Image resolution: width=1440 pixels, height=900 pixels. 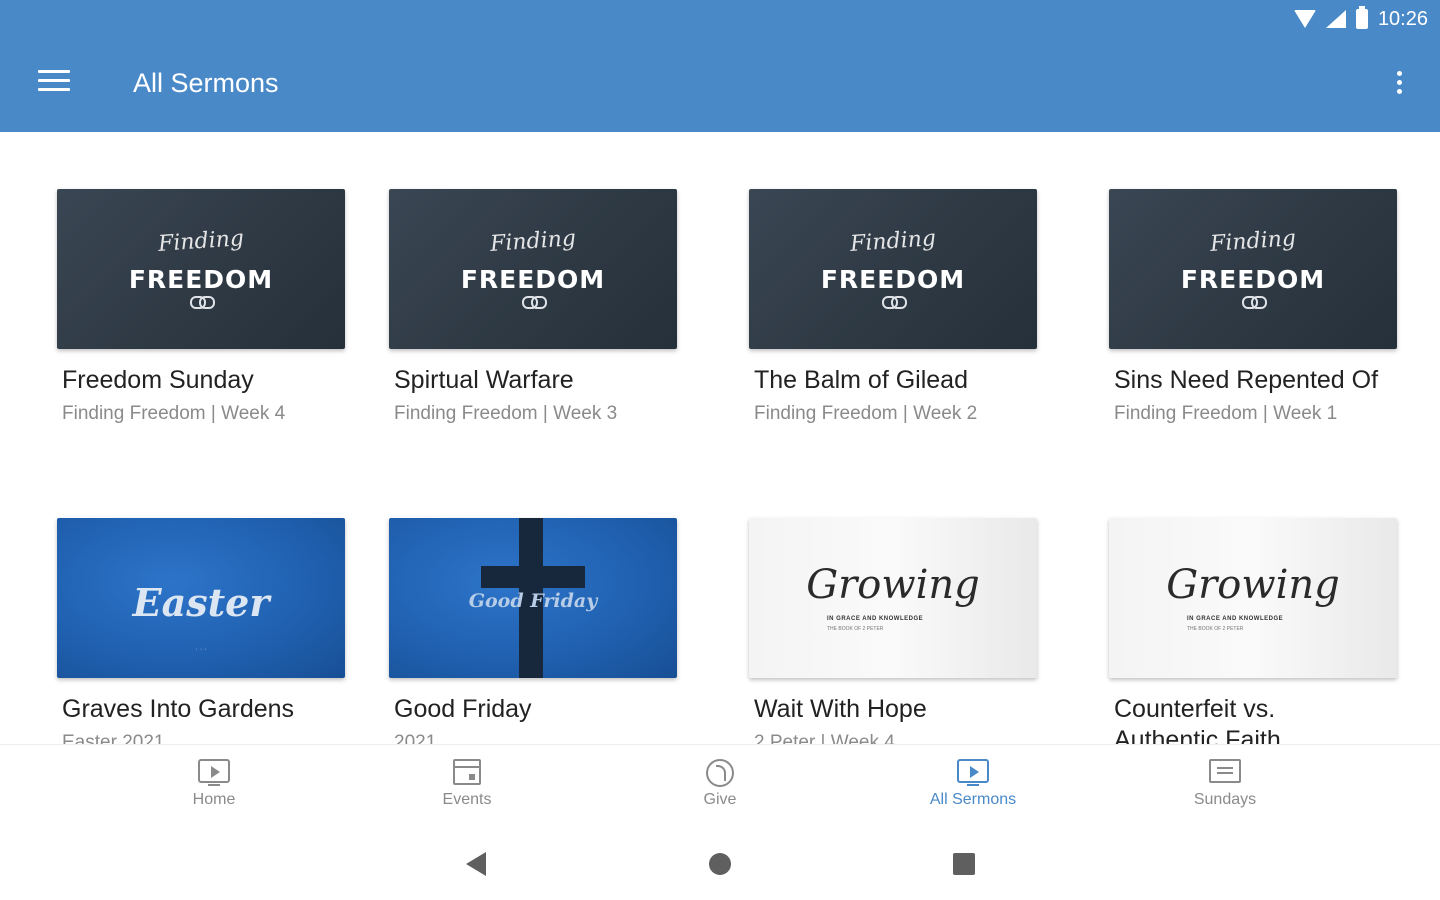 I want to click on nav-label: Events, so click(x=467, y=799).